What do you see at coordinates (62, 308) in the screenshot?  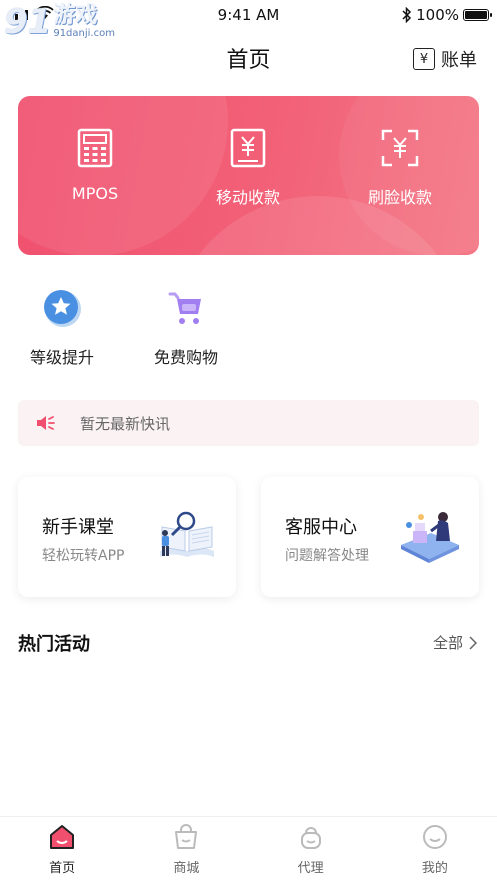 I see `star-badge-icon` at bounding box center [62, 308].